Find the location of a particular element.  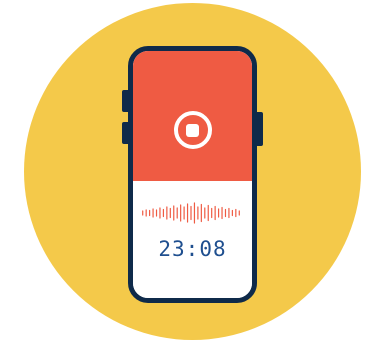

recording-timer: 23:08 is located at coordinates (192, 249).